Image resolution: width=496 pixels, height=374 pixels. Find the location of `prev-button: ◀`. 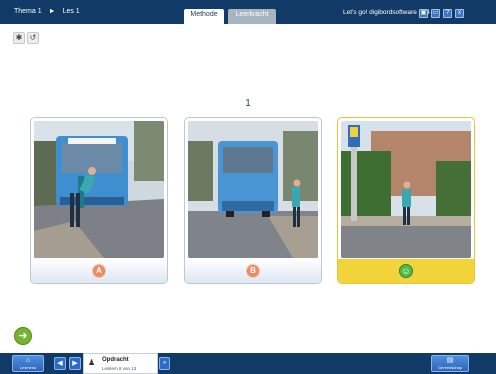

prev-button: ◀ is located at coordinates (60, 363).